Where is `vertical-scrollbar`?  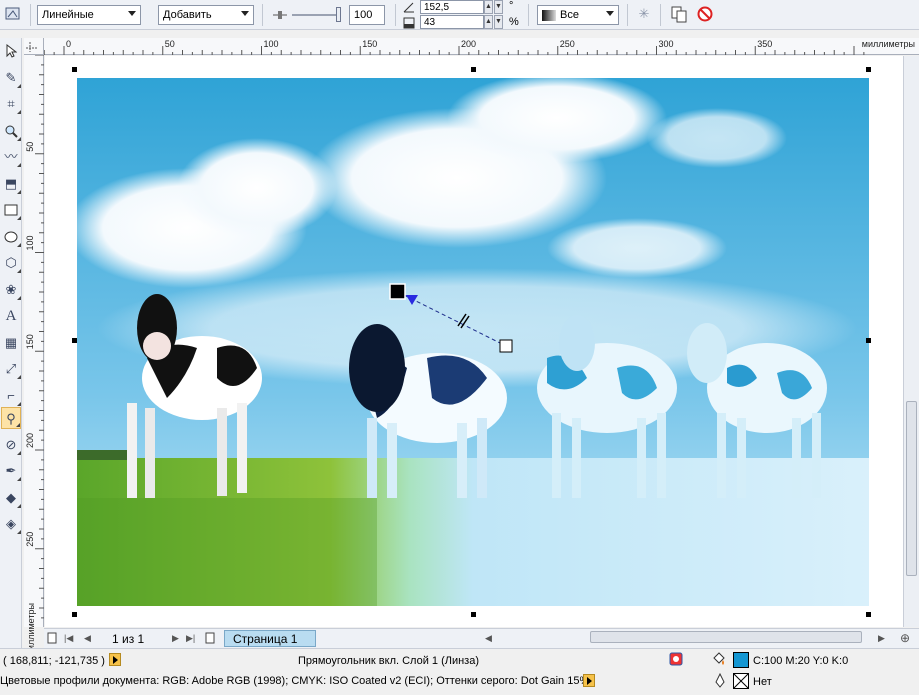 vertical-scrollbar is located at coordinates (911, 341).